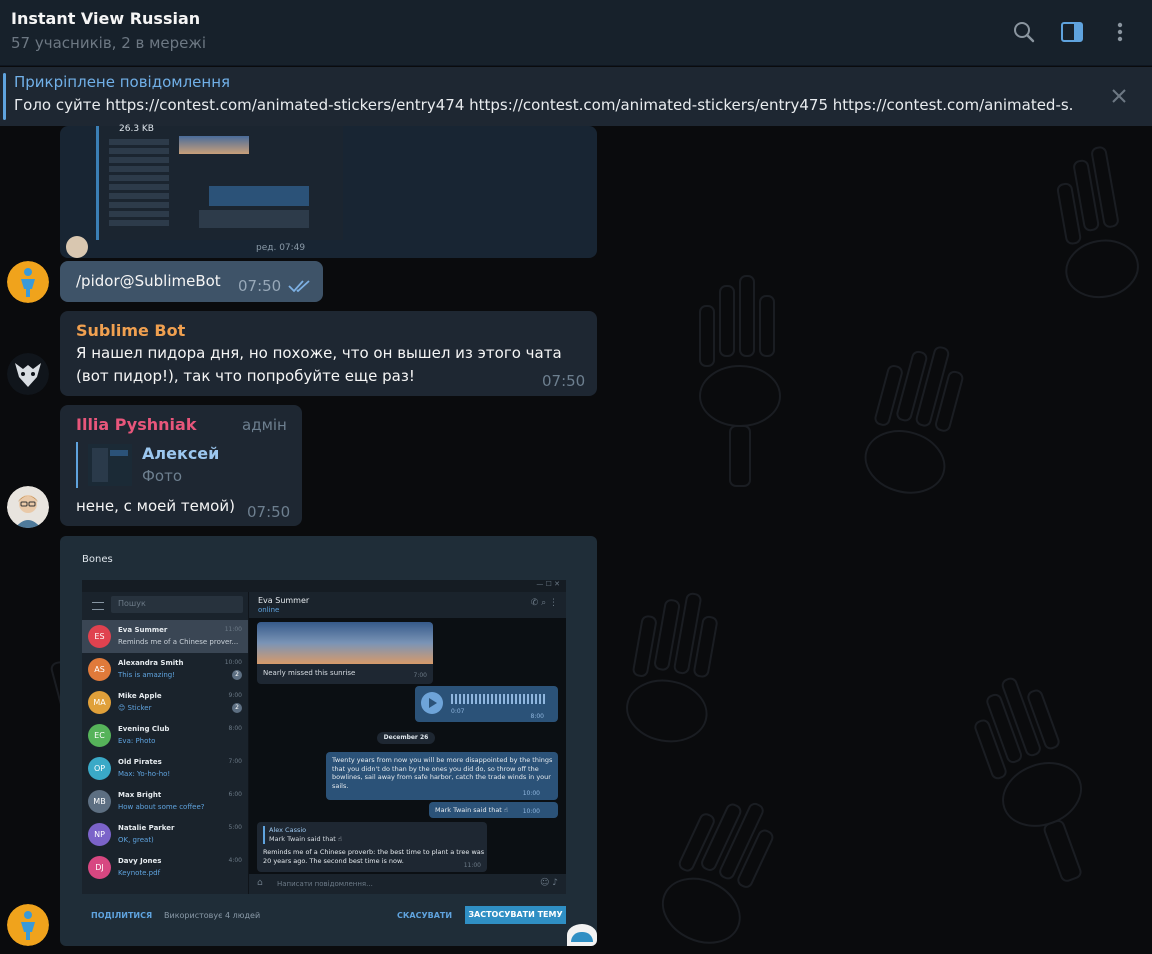 The height and width of the screenshot is (954, 1152). I want to click on window-titlebar: — ☐ ✕, so click(324, 586).